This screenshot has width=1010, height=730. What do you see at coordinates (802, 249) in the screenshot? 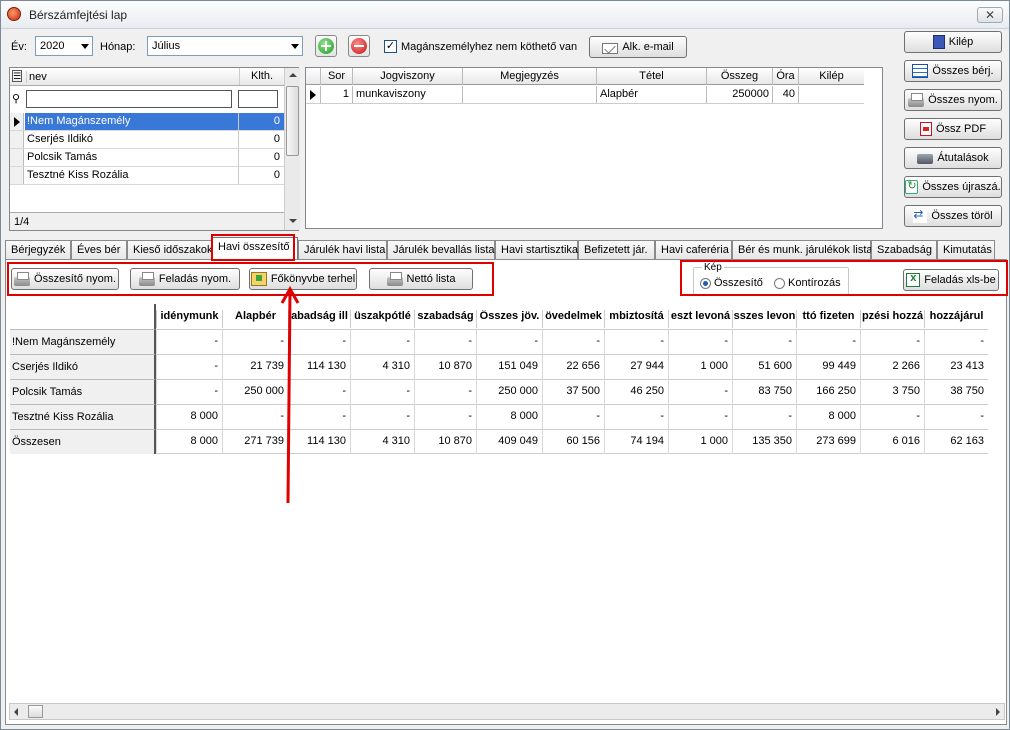
I see `tab-10: Bér és munk. járulékok lista` at bounding box center [802, 249].